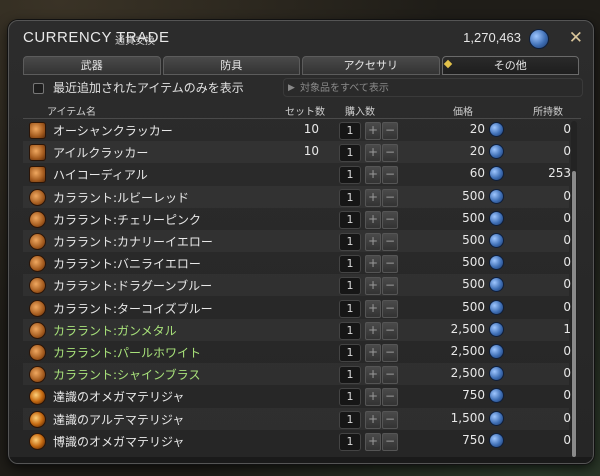 The image size is (600, 476). I want to click on item-price: 750, so click(473, 395).